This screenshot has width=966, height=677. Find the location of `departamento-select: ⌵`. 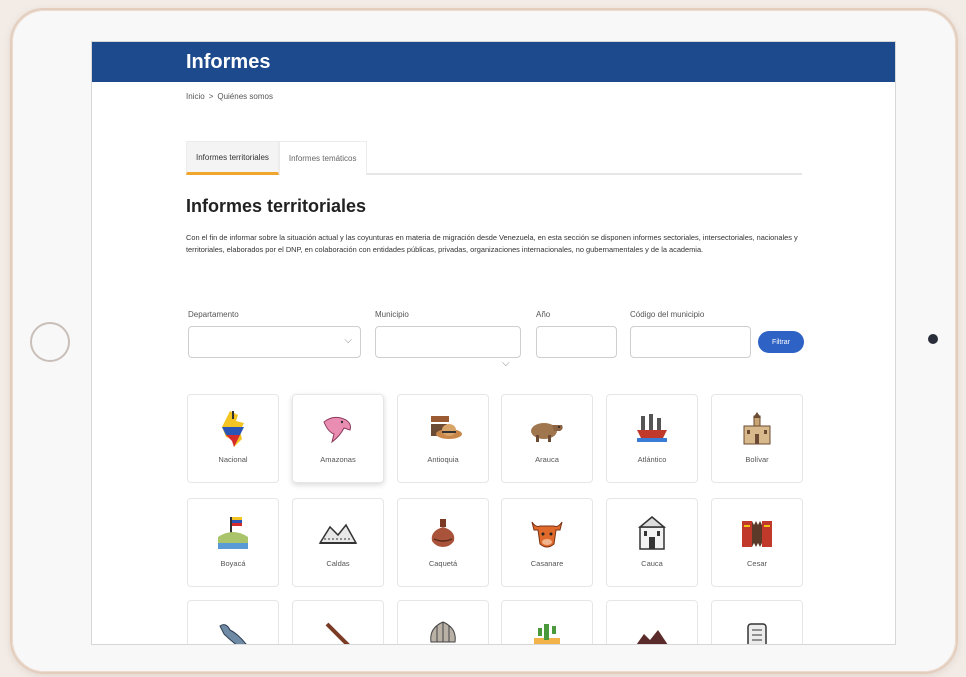

departamento-select: ⌵ is located at coordinates (274, 342).